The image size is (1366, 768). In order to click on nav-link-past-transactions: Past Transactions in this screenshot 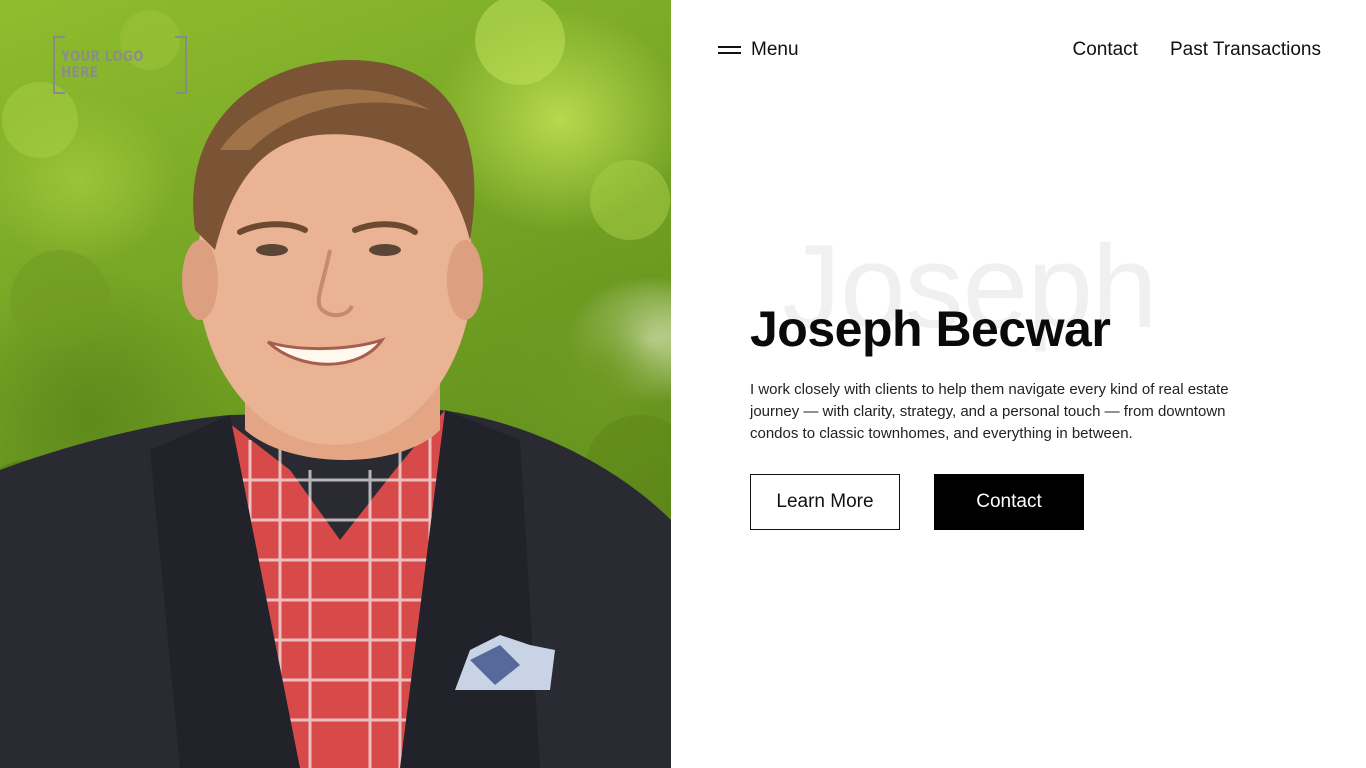, I will do `click(1245, 50)`.